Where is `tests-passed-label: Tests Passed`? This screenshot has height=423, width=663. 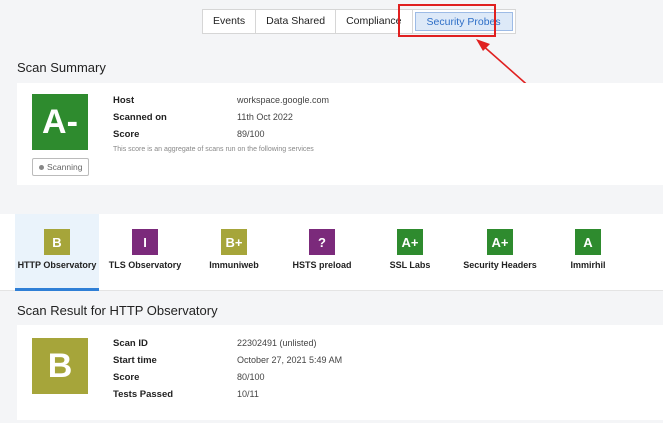 tests-passed-label: Tests Passed is located at coordinates (143, 394).